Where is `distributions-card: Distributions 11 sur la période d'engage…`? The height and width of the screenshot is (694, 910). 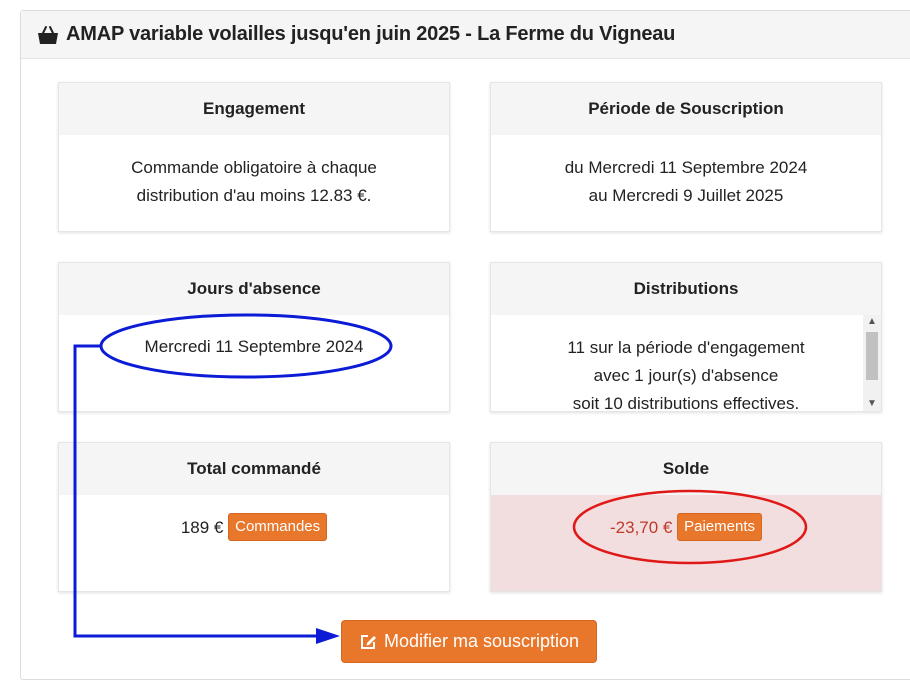 distributions-card: Distributions 11 sur la période d'engage… is located at coordinates (686, 337).